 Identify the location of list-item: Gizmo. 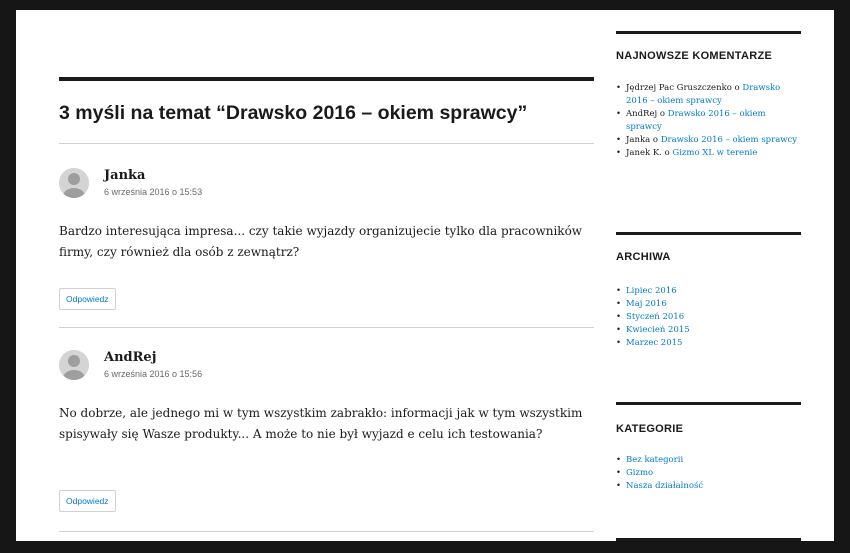
(710, 473).